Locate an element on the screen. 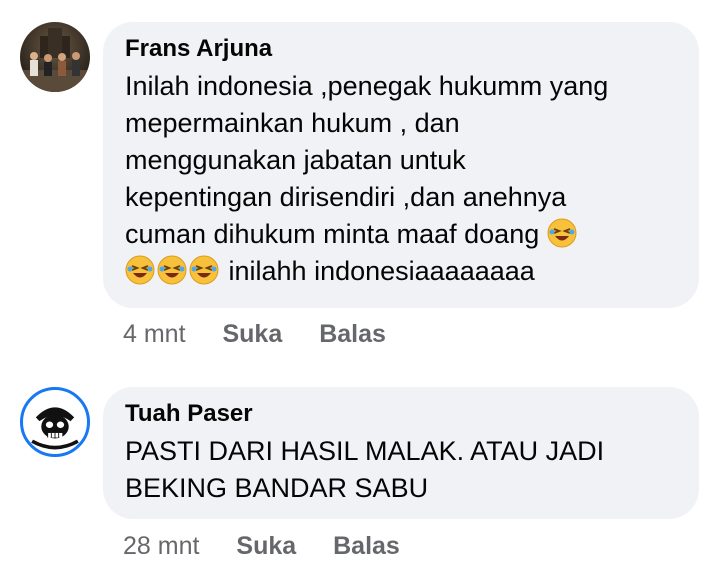  comment-line: PASTI DARI HASIL MALAK. ATAU JADI is located at coordinates (365, 451).